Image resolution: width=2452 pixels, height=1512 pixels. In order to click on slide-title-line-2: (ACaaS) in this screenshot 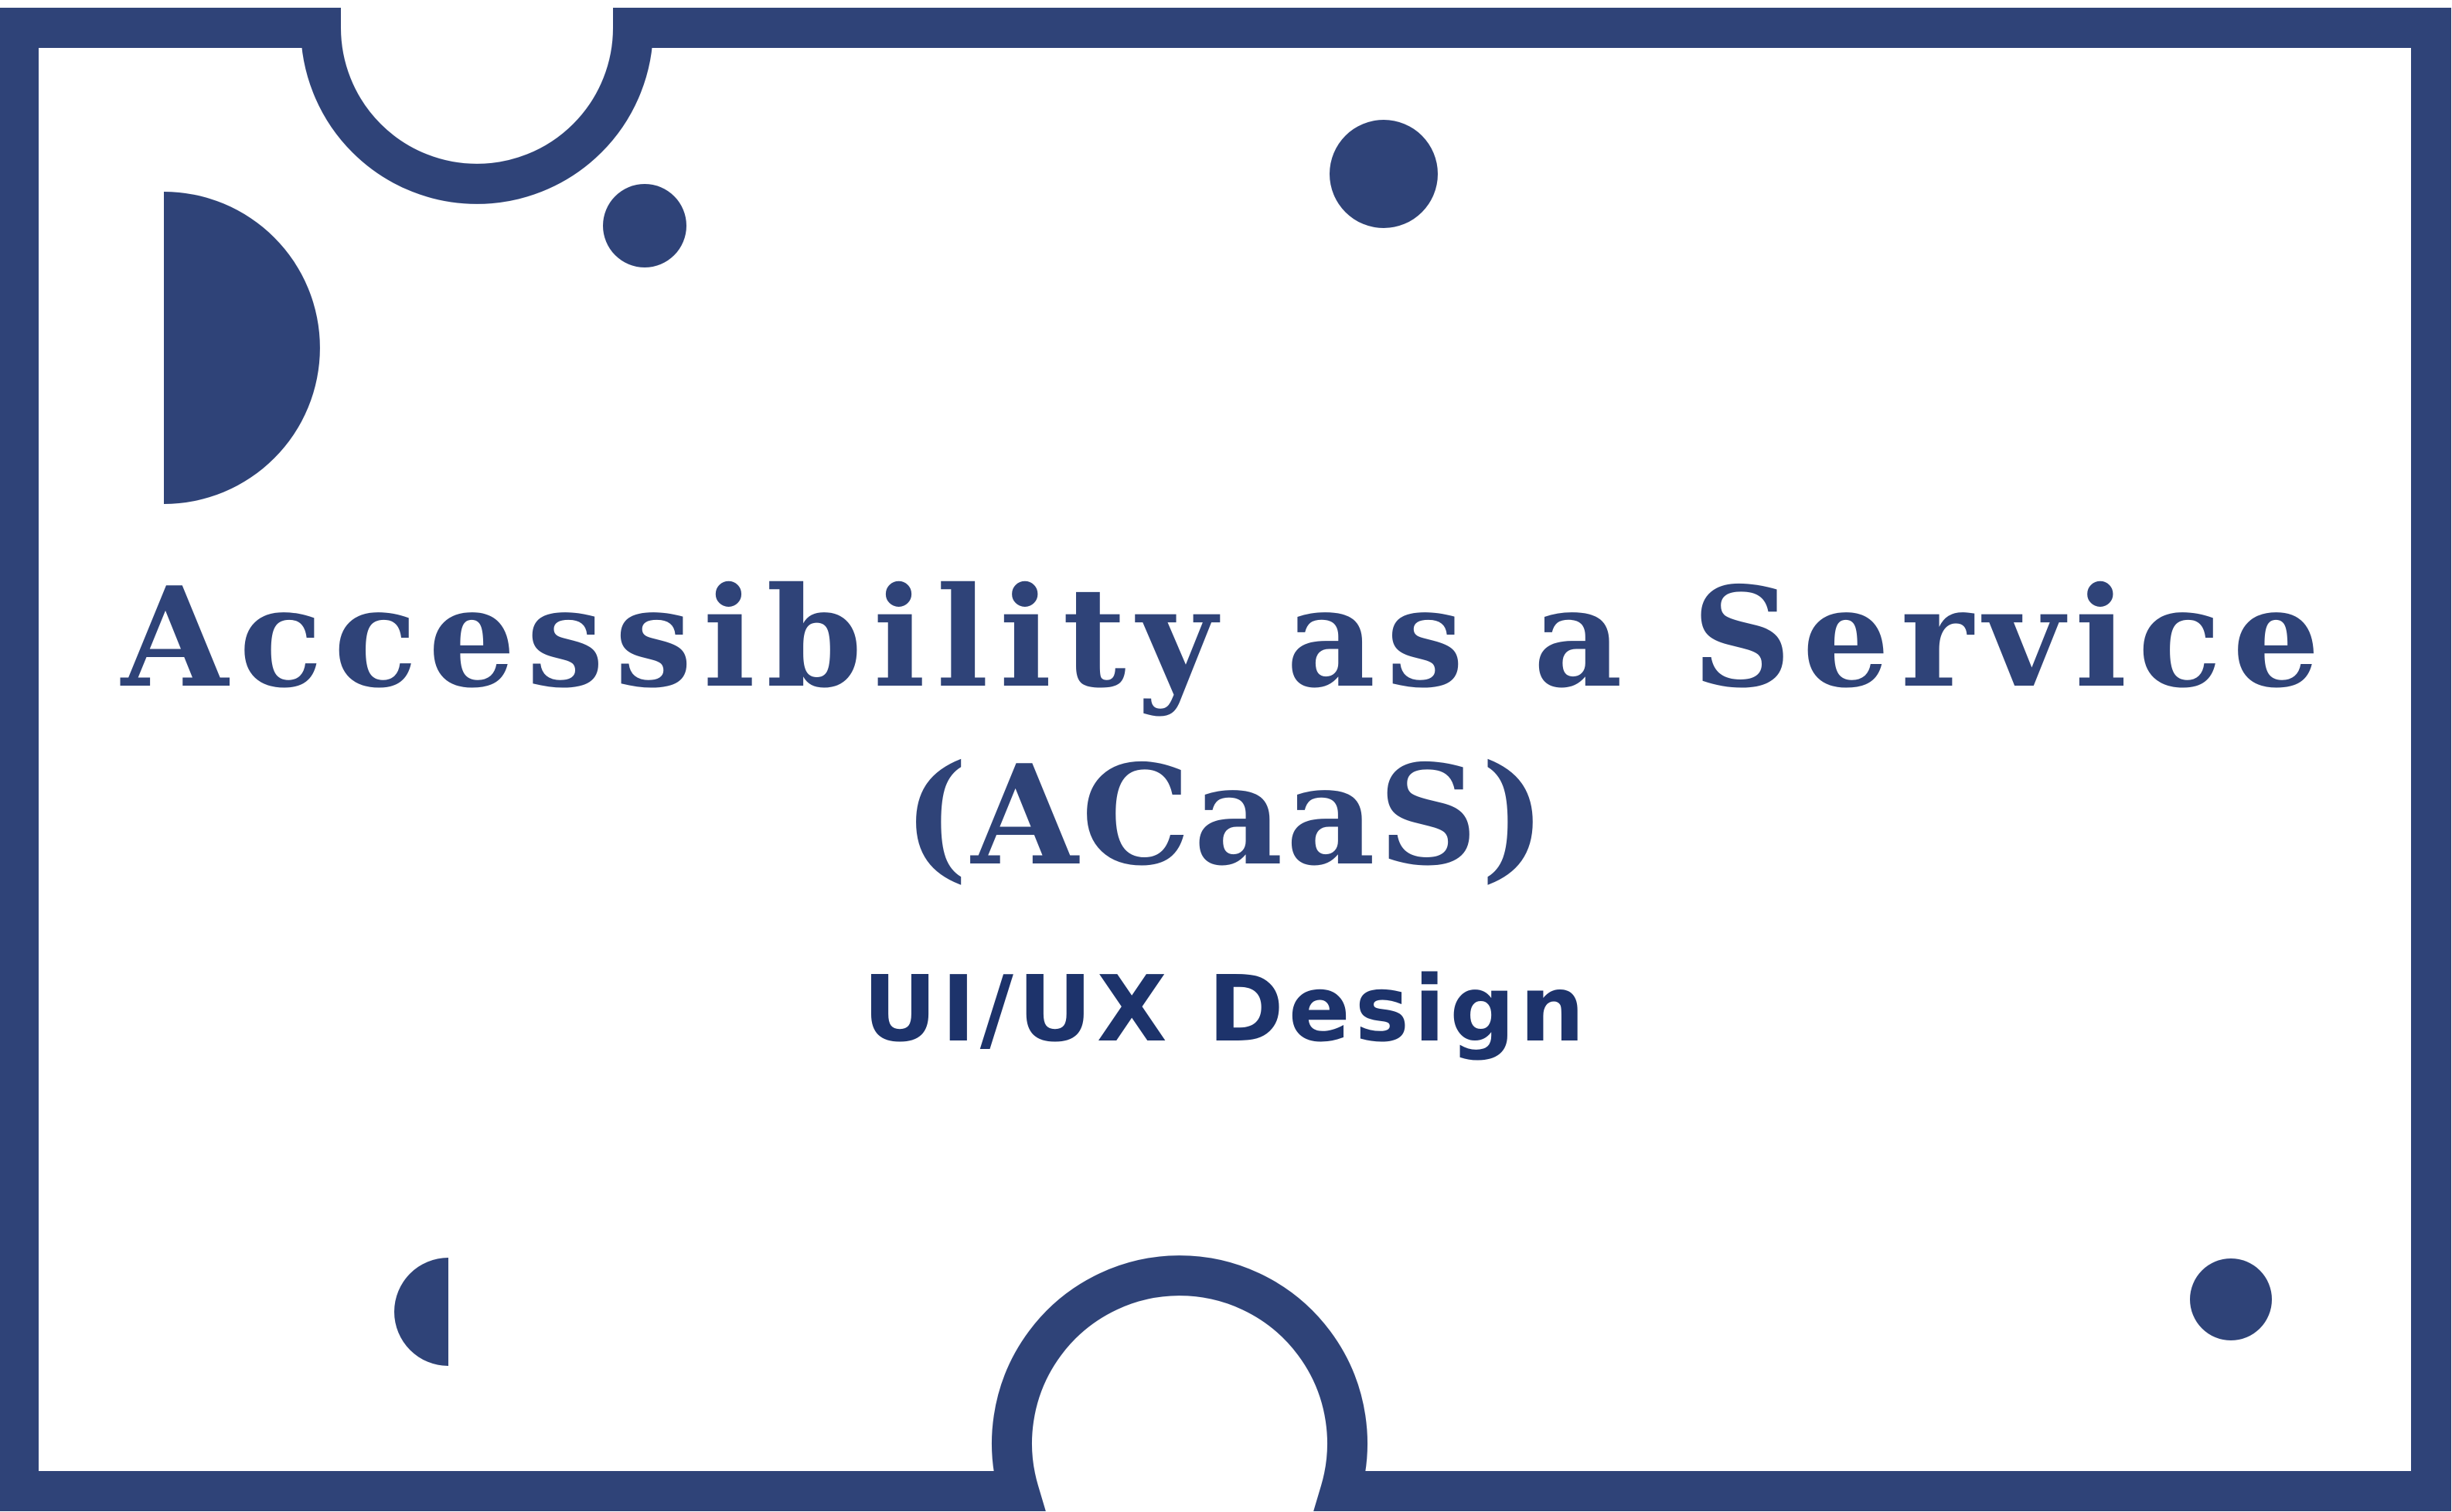, I will do `click(1226, 815)`.